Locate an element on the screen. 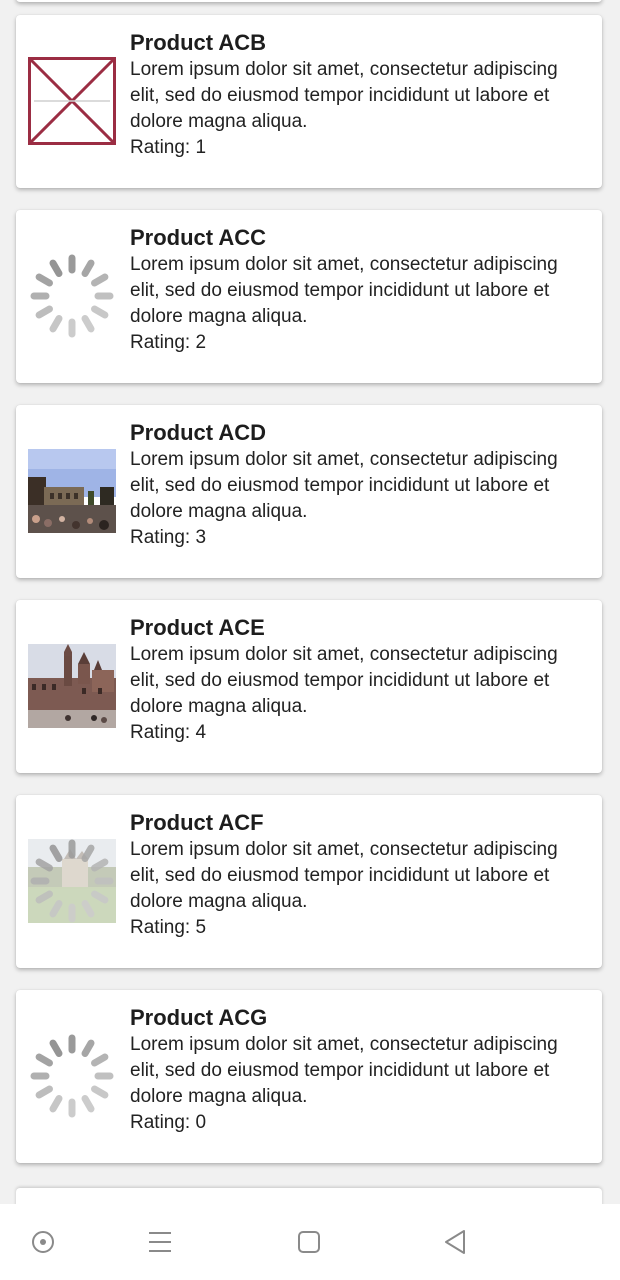 The height and width of the screenshot is (1280, 620). product-rating: Rating: 5 is located at coordinates (168, 927).